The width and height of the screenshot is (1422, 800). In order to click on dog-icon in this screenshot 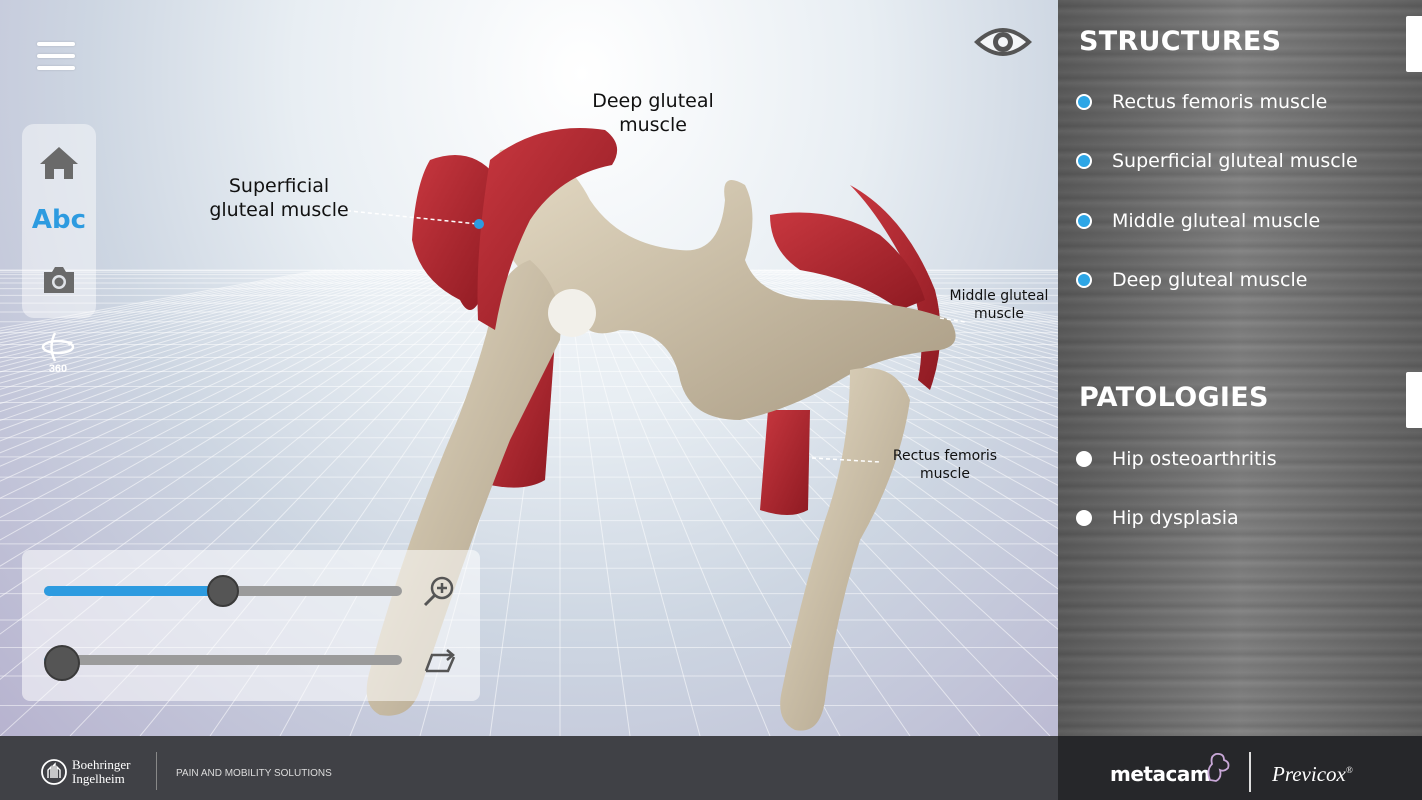, I will do `click(1218, 767)`.